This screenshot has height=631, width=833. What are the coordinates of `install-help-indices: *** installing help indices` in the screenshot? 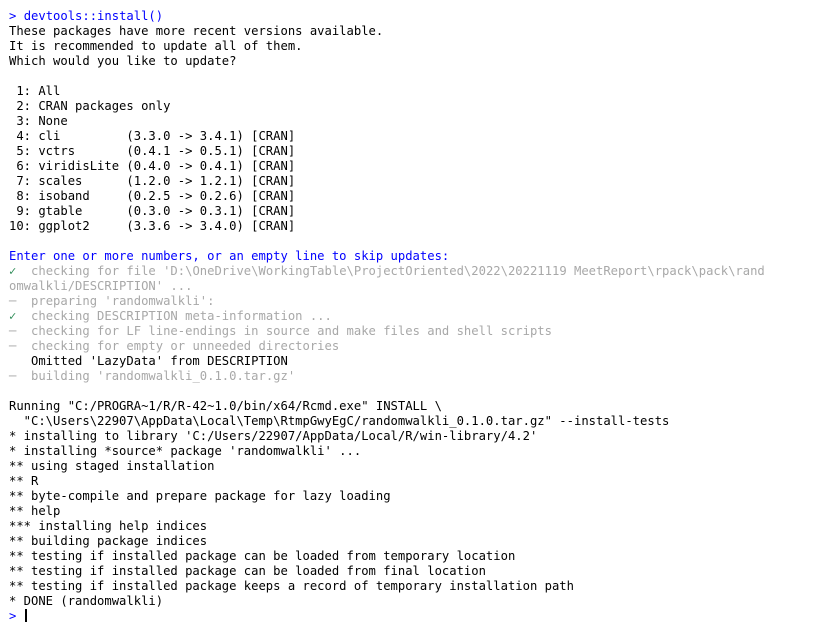 It's located at (108, 526).